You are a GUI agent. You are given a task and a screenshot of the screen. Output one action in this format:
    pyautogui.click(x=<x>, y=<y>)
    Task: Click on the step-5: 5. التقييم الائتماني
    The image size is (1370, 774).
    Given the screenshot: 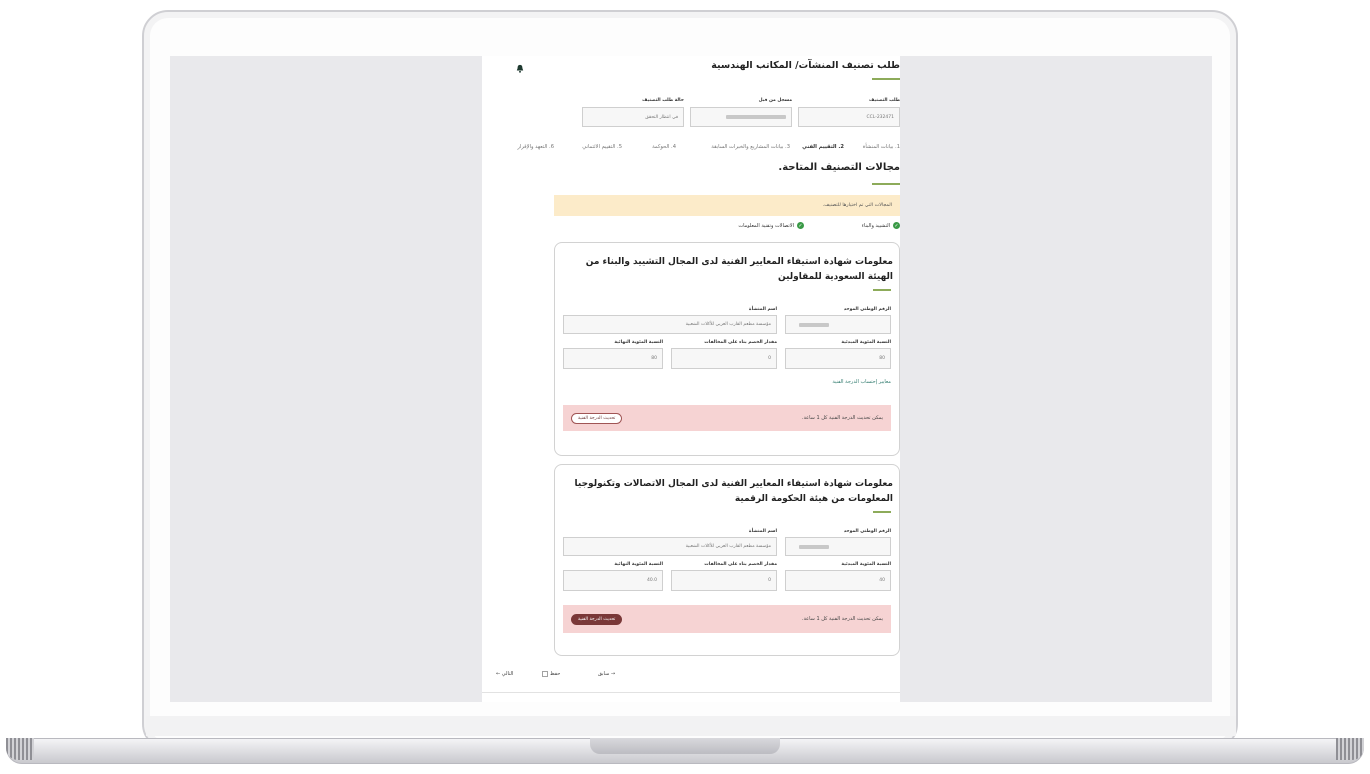 What is the action you would take?
    pyautogui.click(x=602, y=147)
    